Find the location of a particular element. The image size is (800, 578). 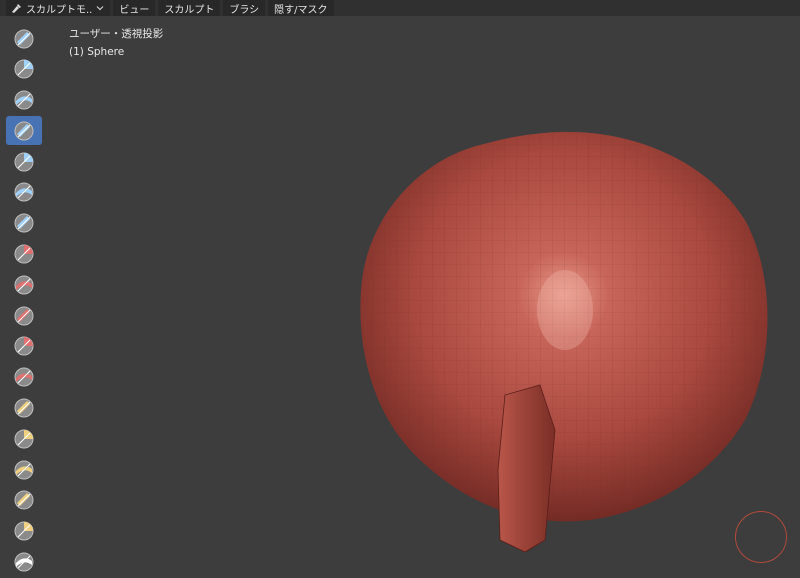

tool-elastic-deform-brush is located at coordinates (24, 531).